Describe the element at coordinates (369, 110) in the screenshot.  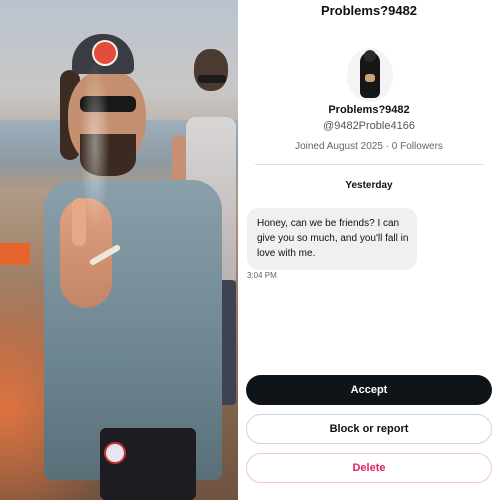
I see `profile-display-name: Problems?9482` at that location.